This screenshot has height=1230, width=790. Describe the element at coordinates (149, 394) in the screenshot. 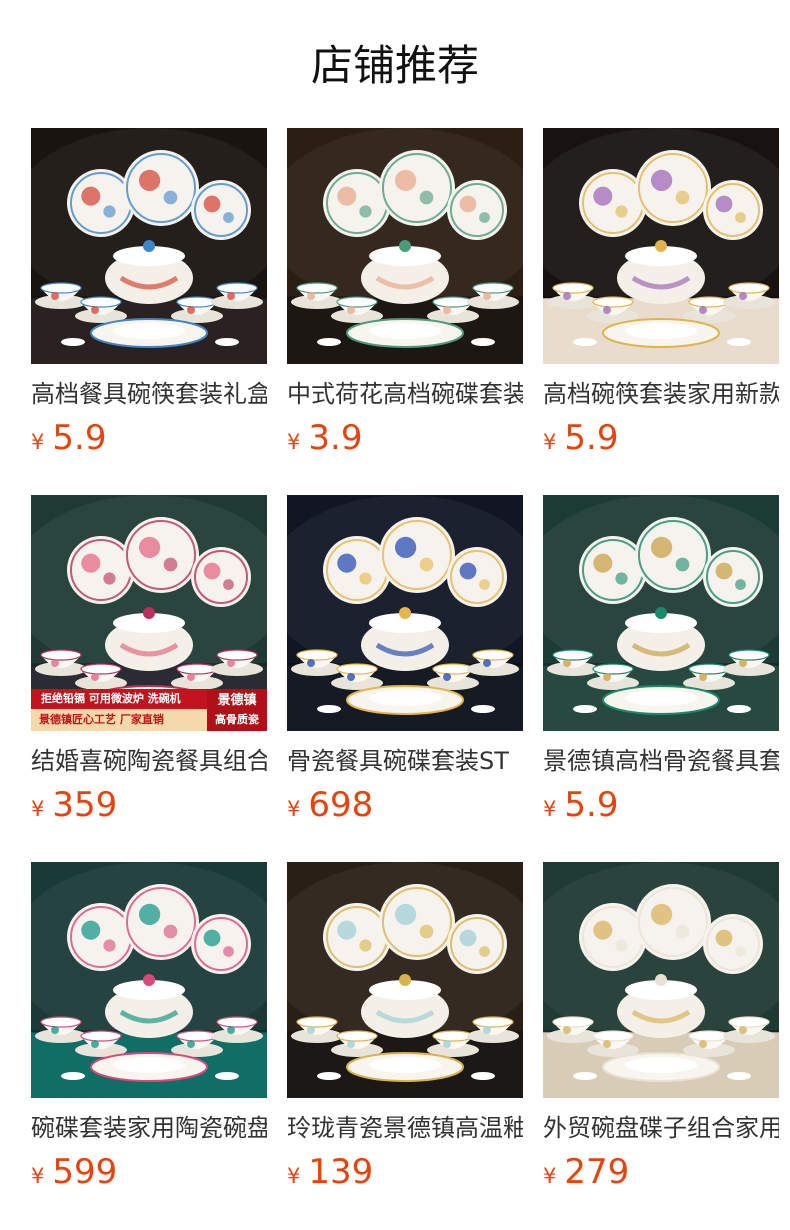

I see `product-title: 高档餐具碗筷套装礼盒` at that location.